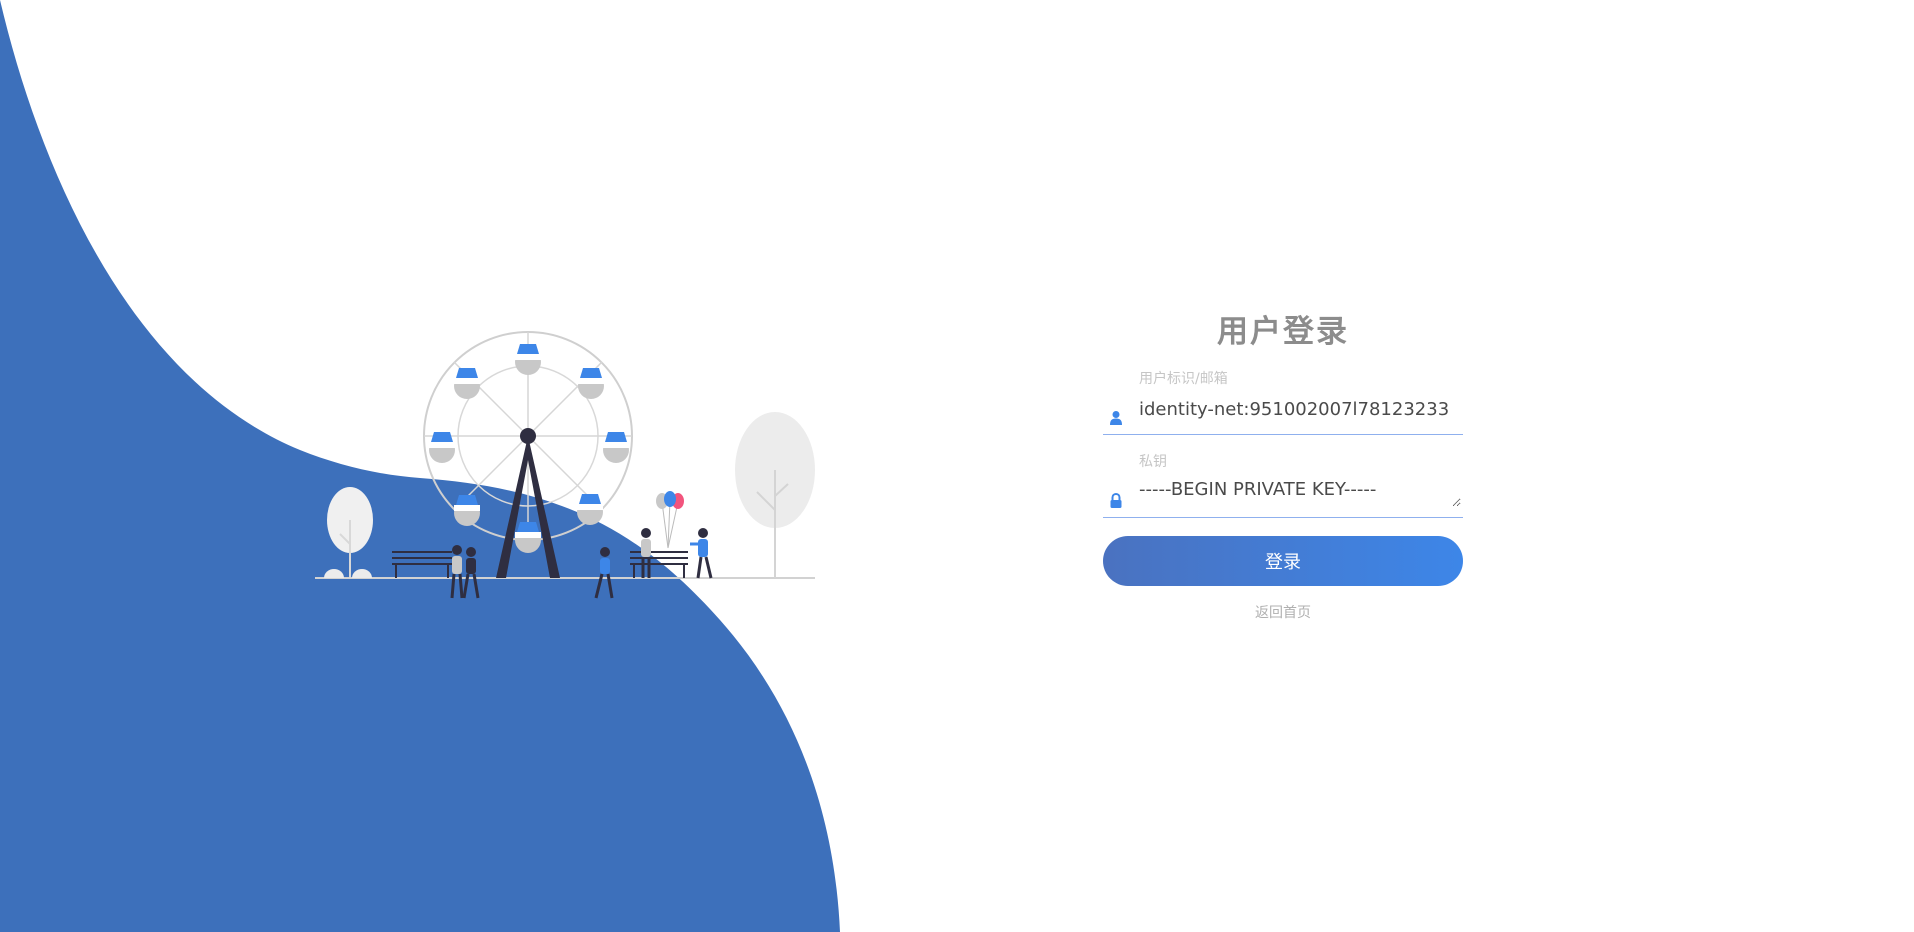  Describe the element at coordinates (1283, 612) in the screenshot. I see `back-home-link: 返回首页` at that location.